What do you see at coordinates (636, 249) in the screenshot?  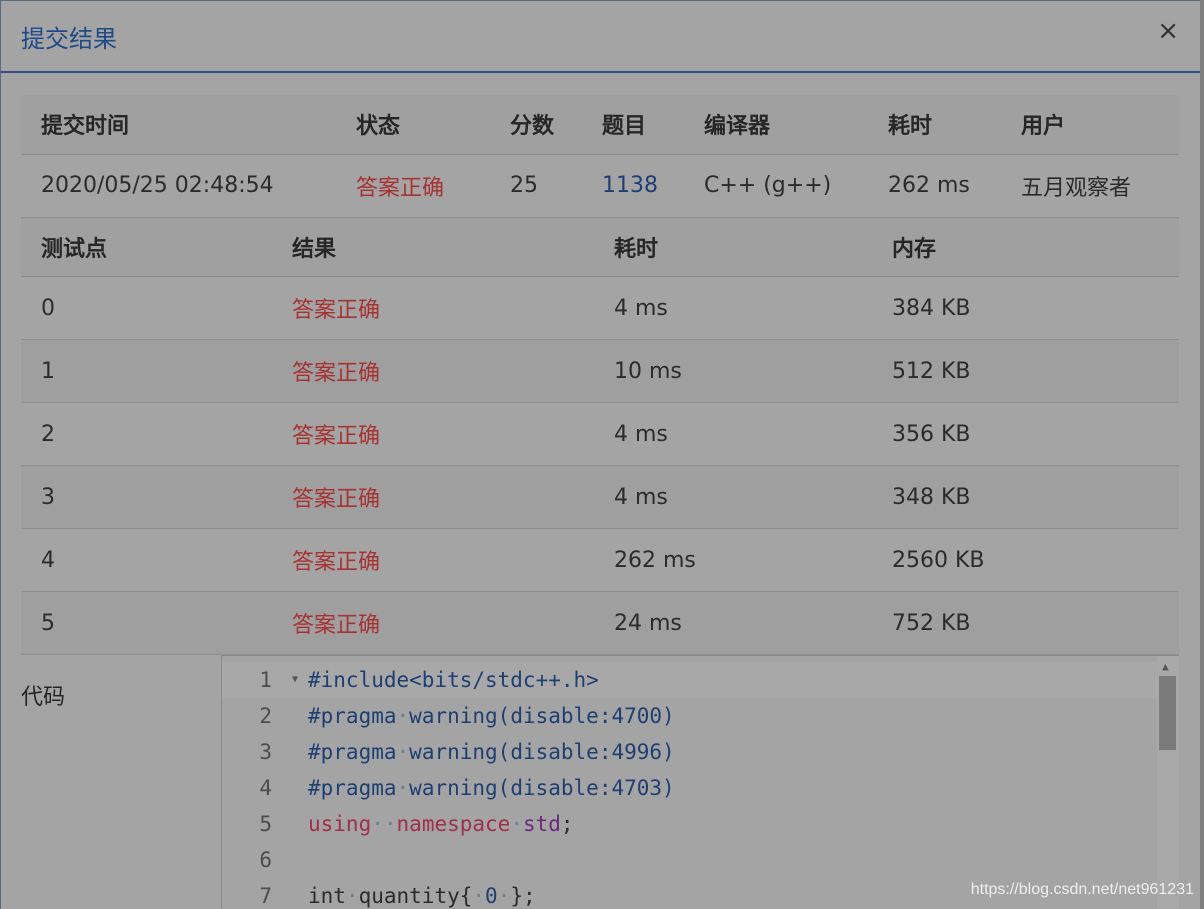 I see `header-time: 耗时` at bounding box center [636, 249].